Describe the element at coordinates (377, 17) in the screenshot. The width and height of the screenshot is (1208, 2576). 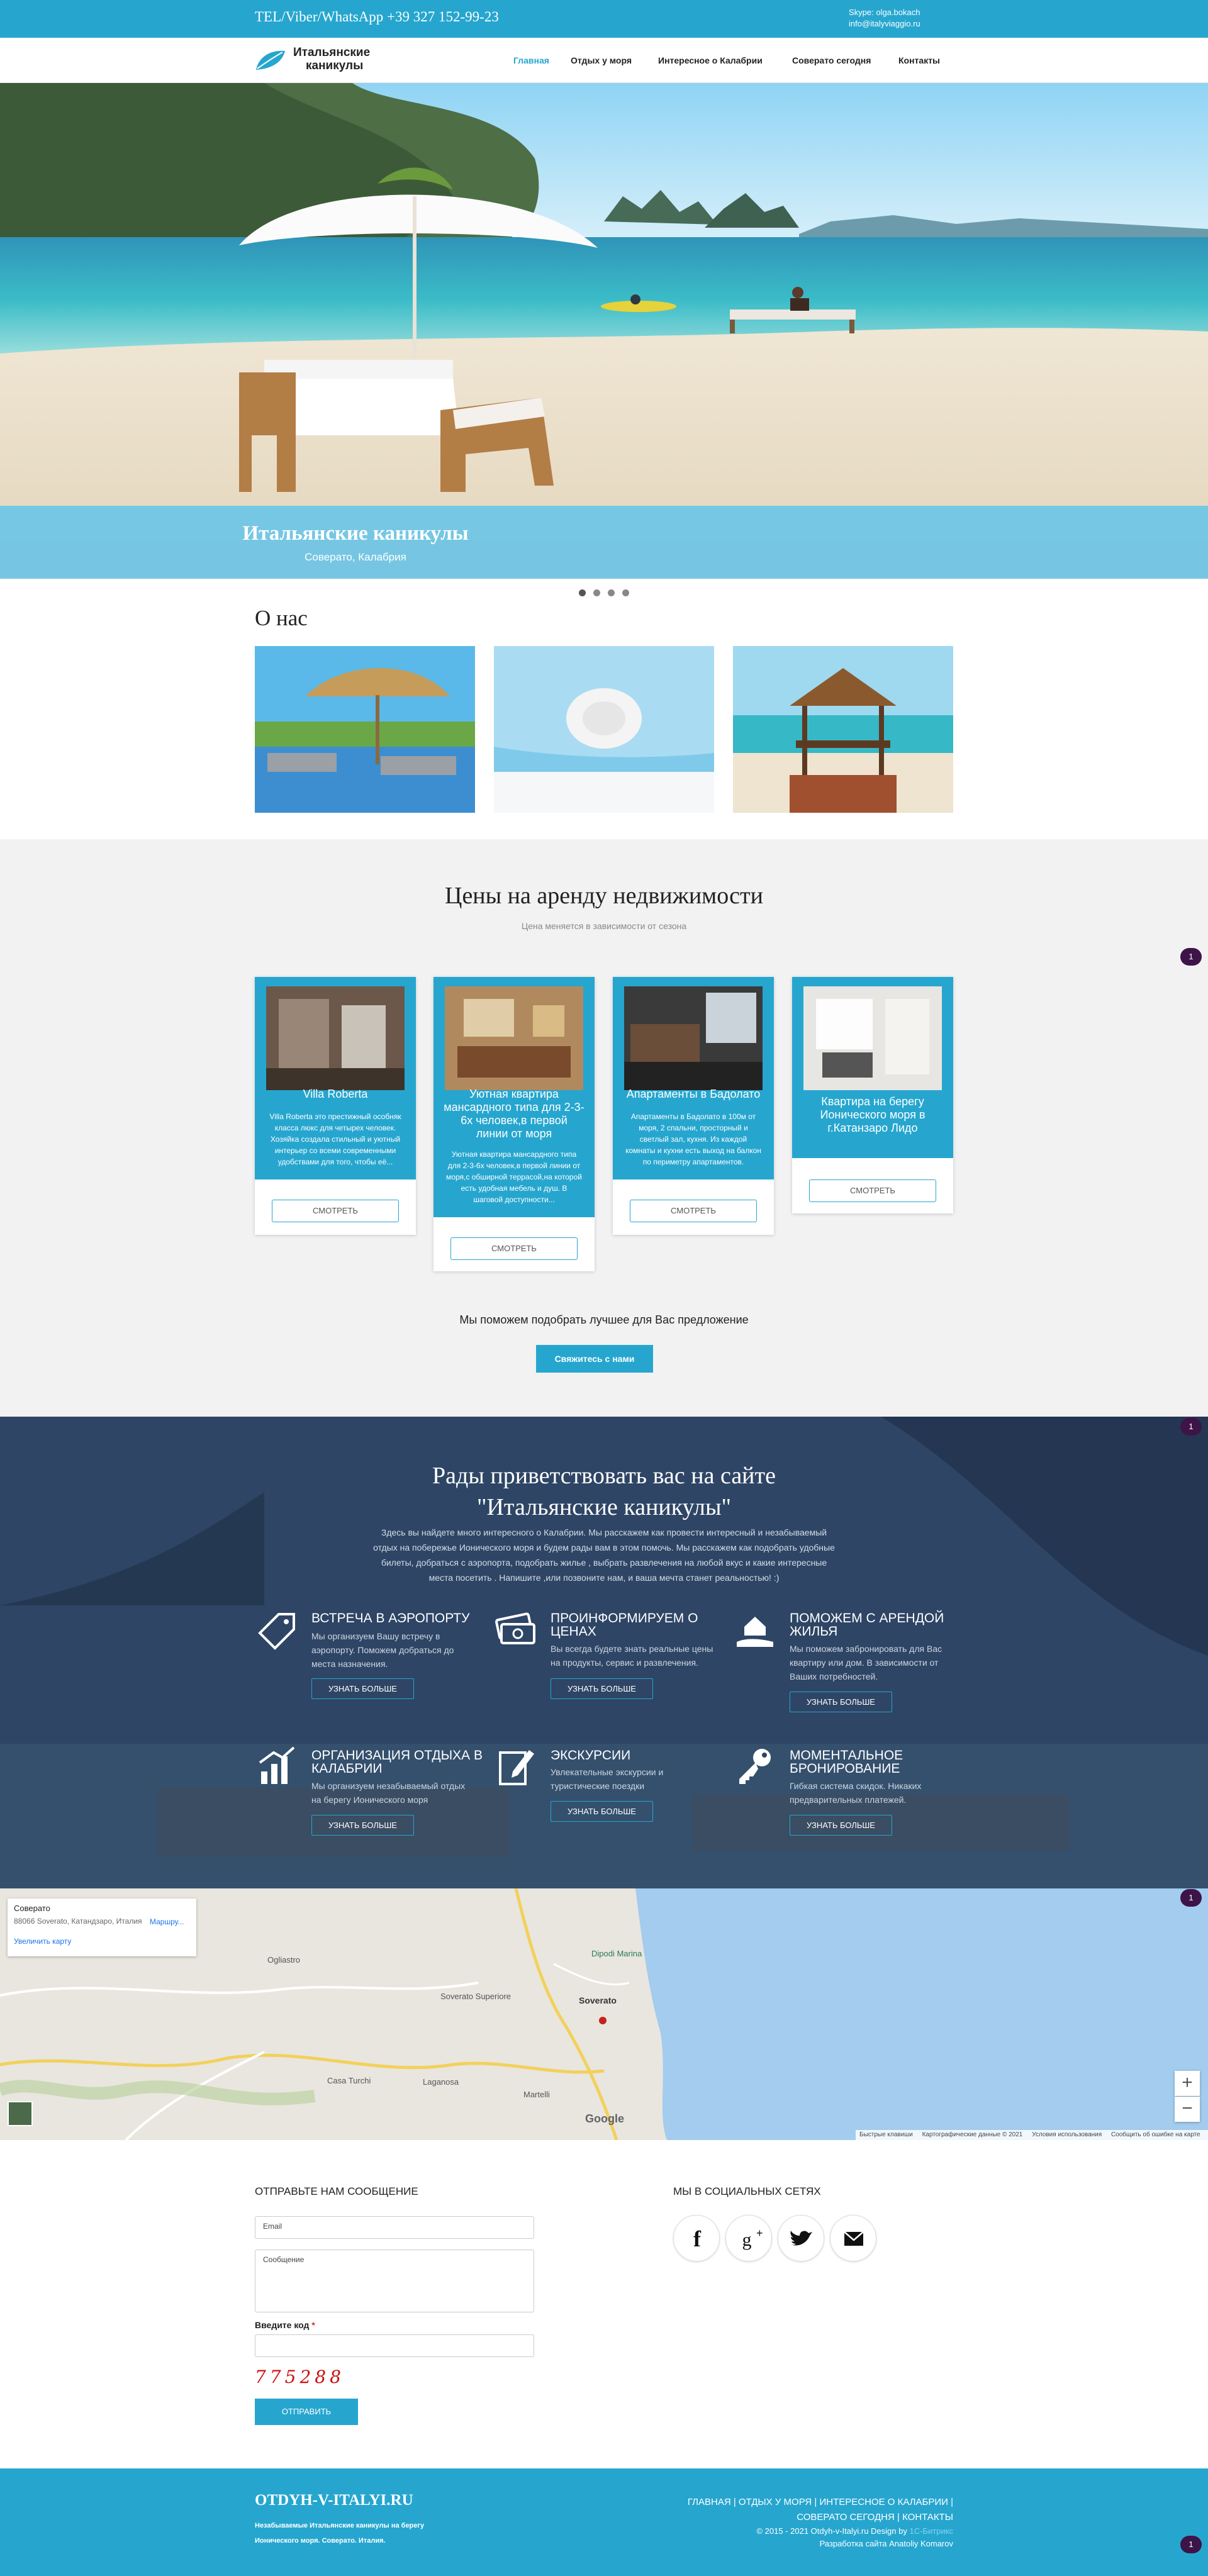
I see `phone-number: TEL/Viber/WhatsApp +39 327 152-99-23` at that location.